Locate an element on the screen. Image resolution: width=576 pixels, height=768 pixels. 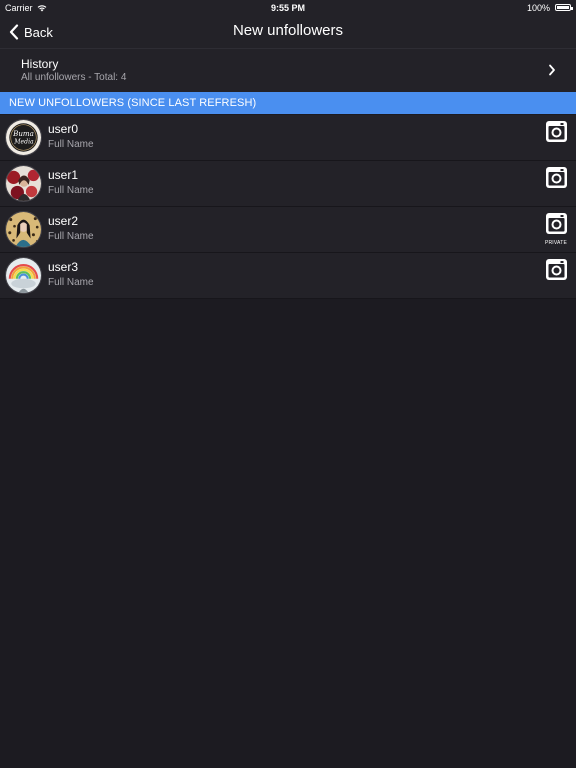
status-bar: Carrier 9:55 PM 100% is located at coordinates (288, 8).